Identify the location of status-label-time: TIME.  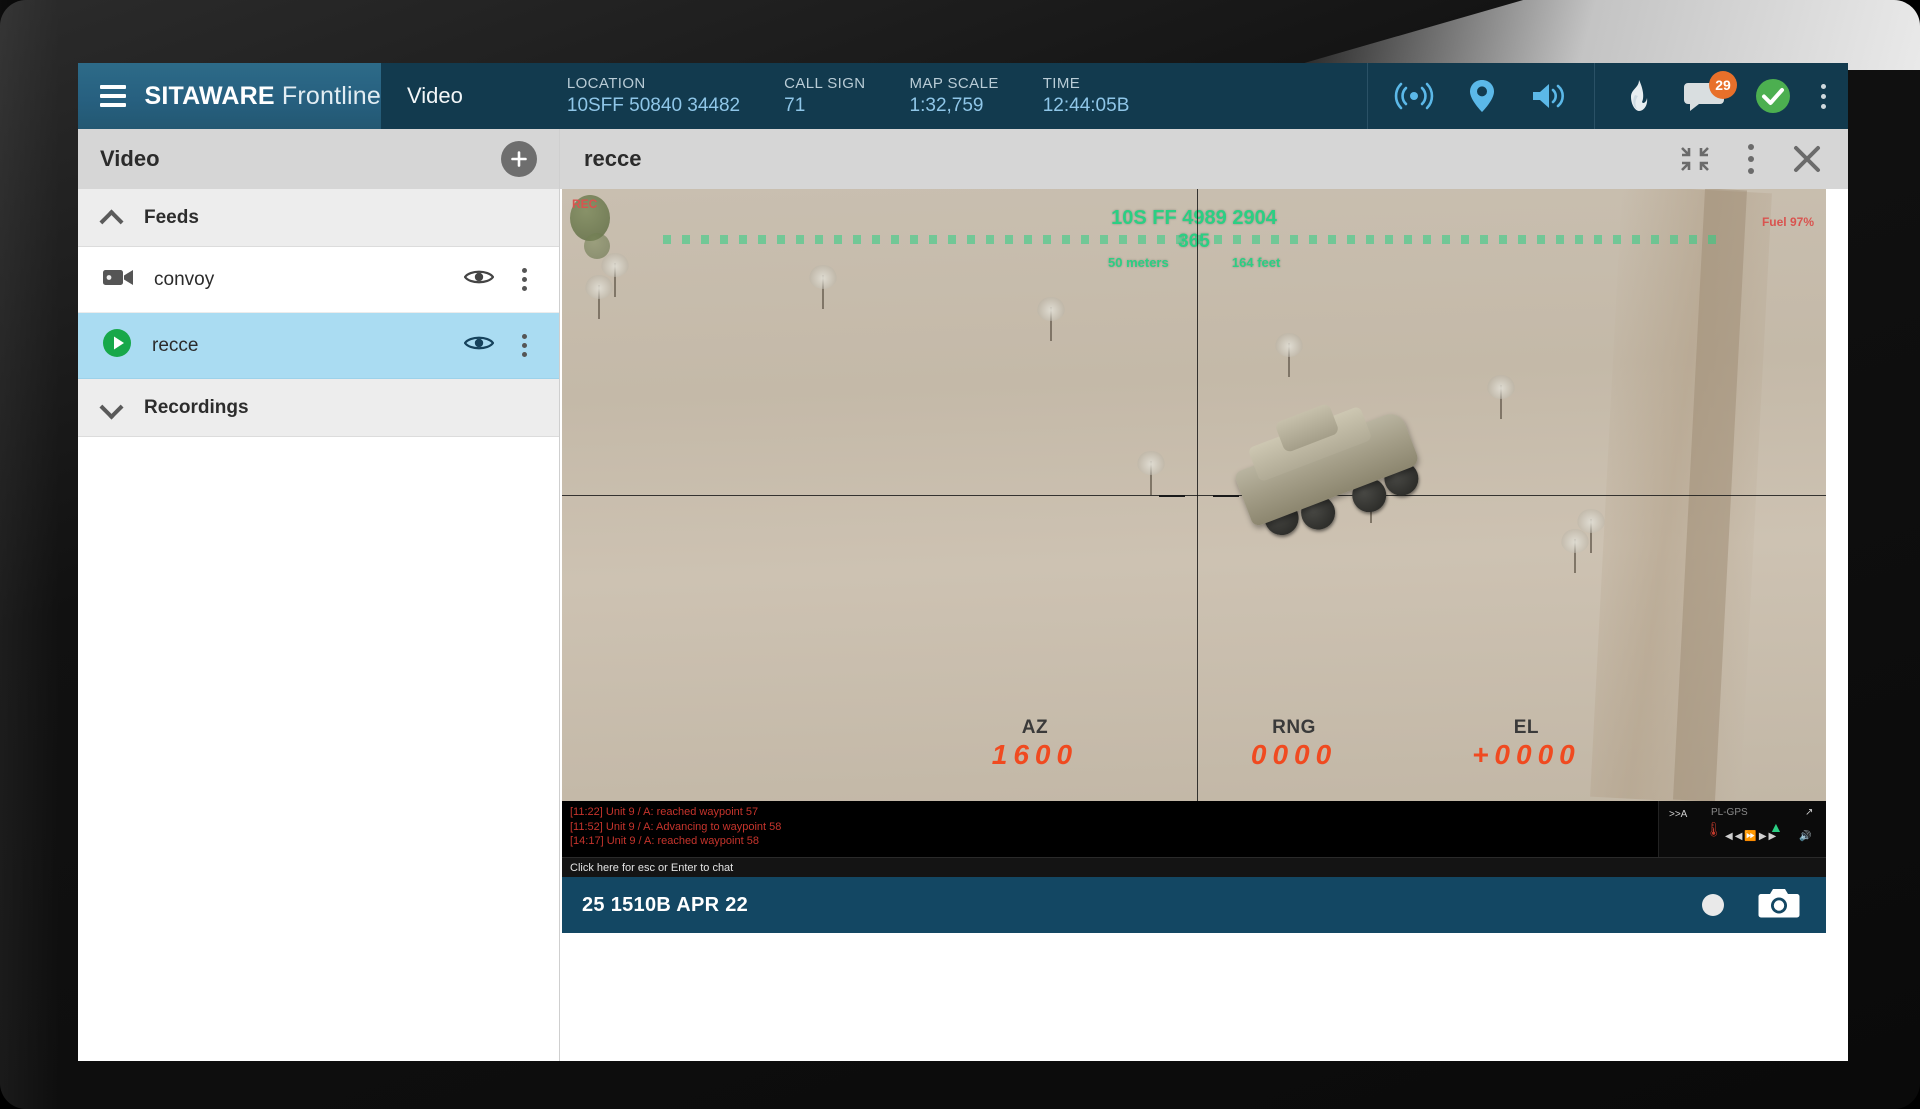
(1061, 84).